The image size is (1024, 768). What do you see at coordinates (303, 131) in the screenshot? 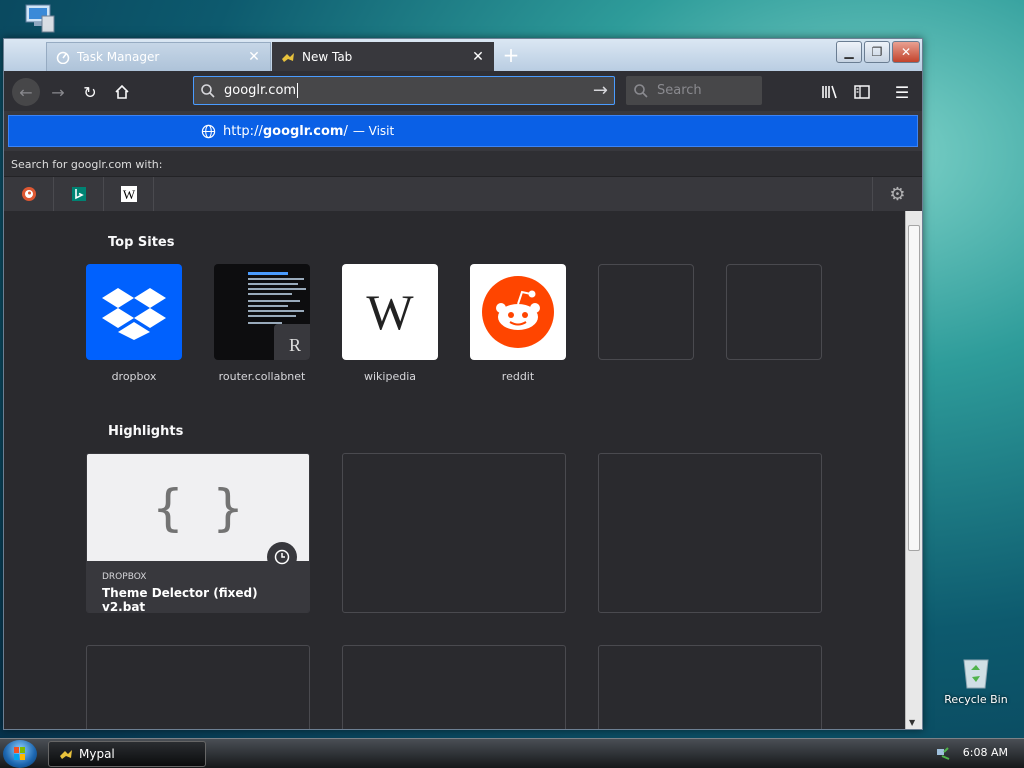
I see `suggestion-domain: googlr.com` at bounding box center [303, 131].